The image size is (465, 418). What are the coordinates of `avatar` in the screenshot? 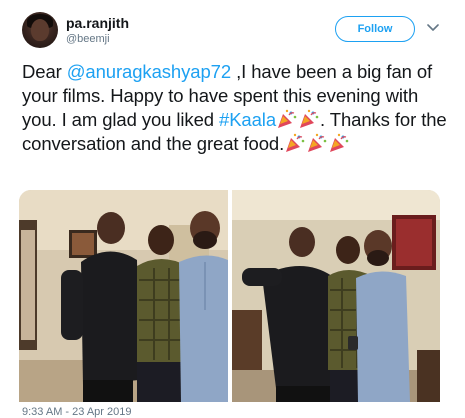 It's located at (40, 30).